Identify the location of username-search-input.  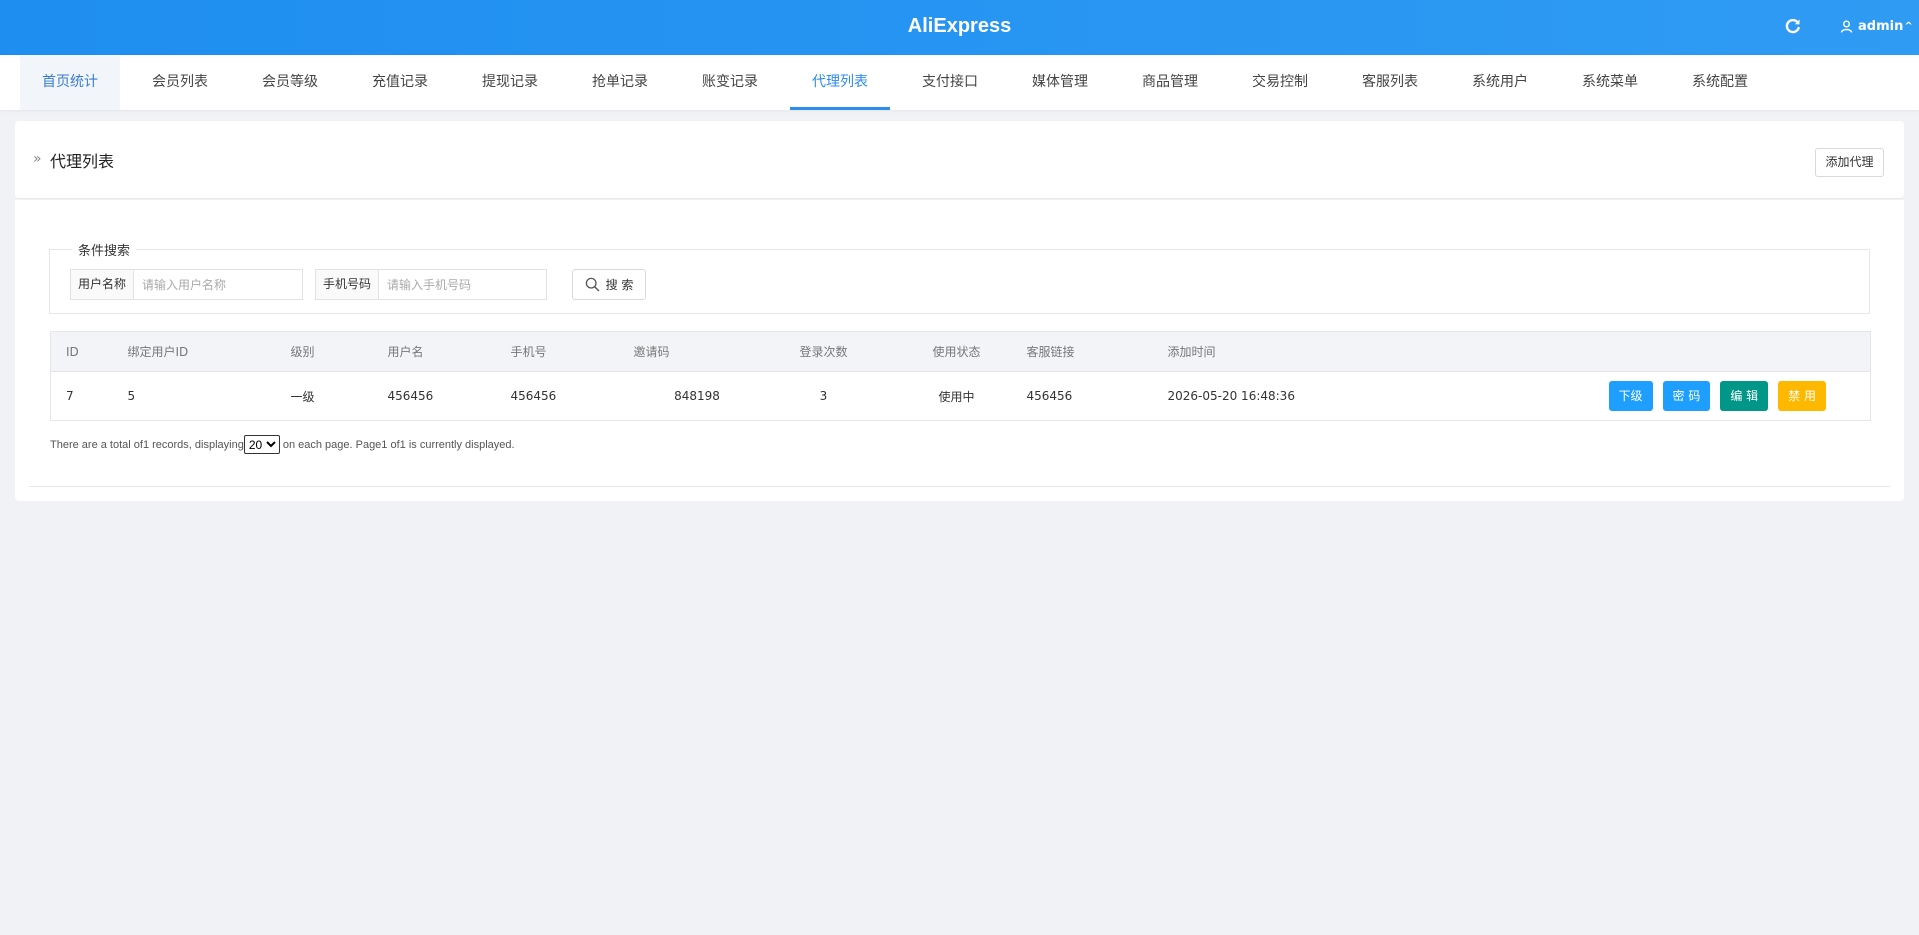
(218, 284).